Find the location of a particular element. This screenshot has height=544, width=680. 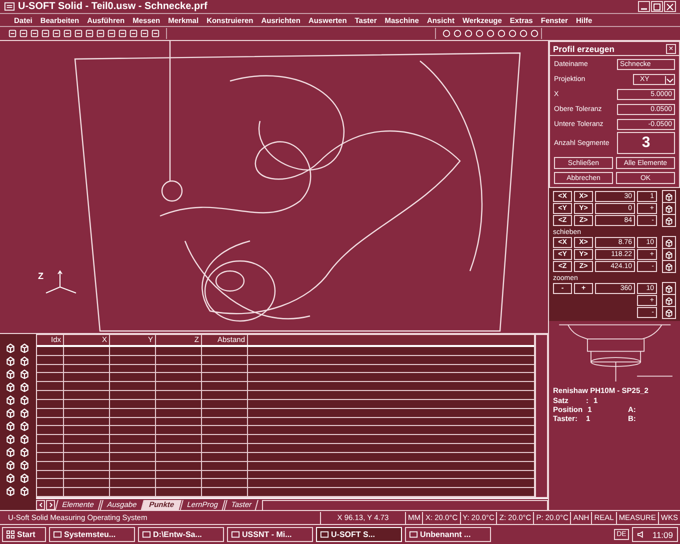

close-button is located at coordinates (670, 6).